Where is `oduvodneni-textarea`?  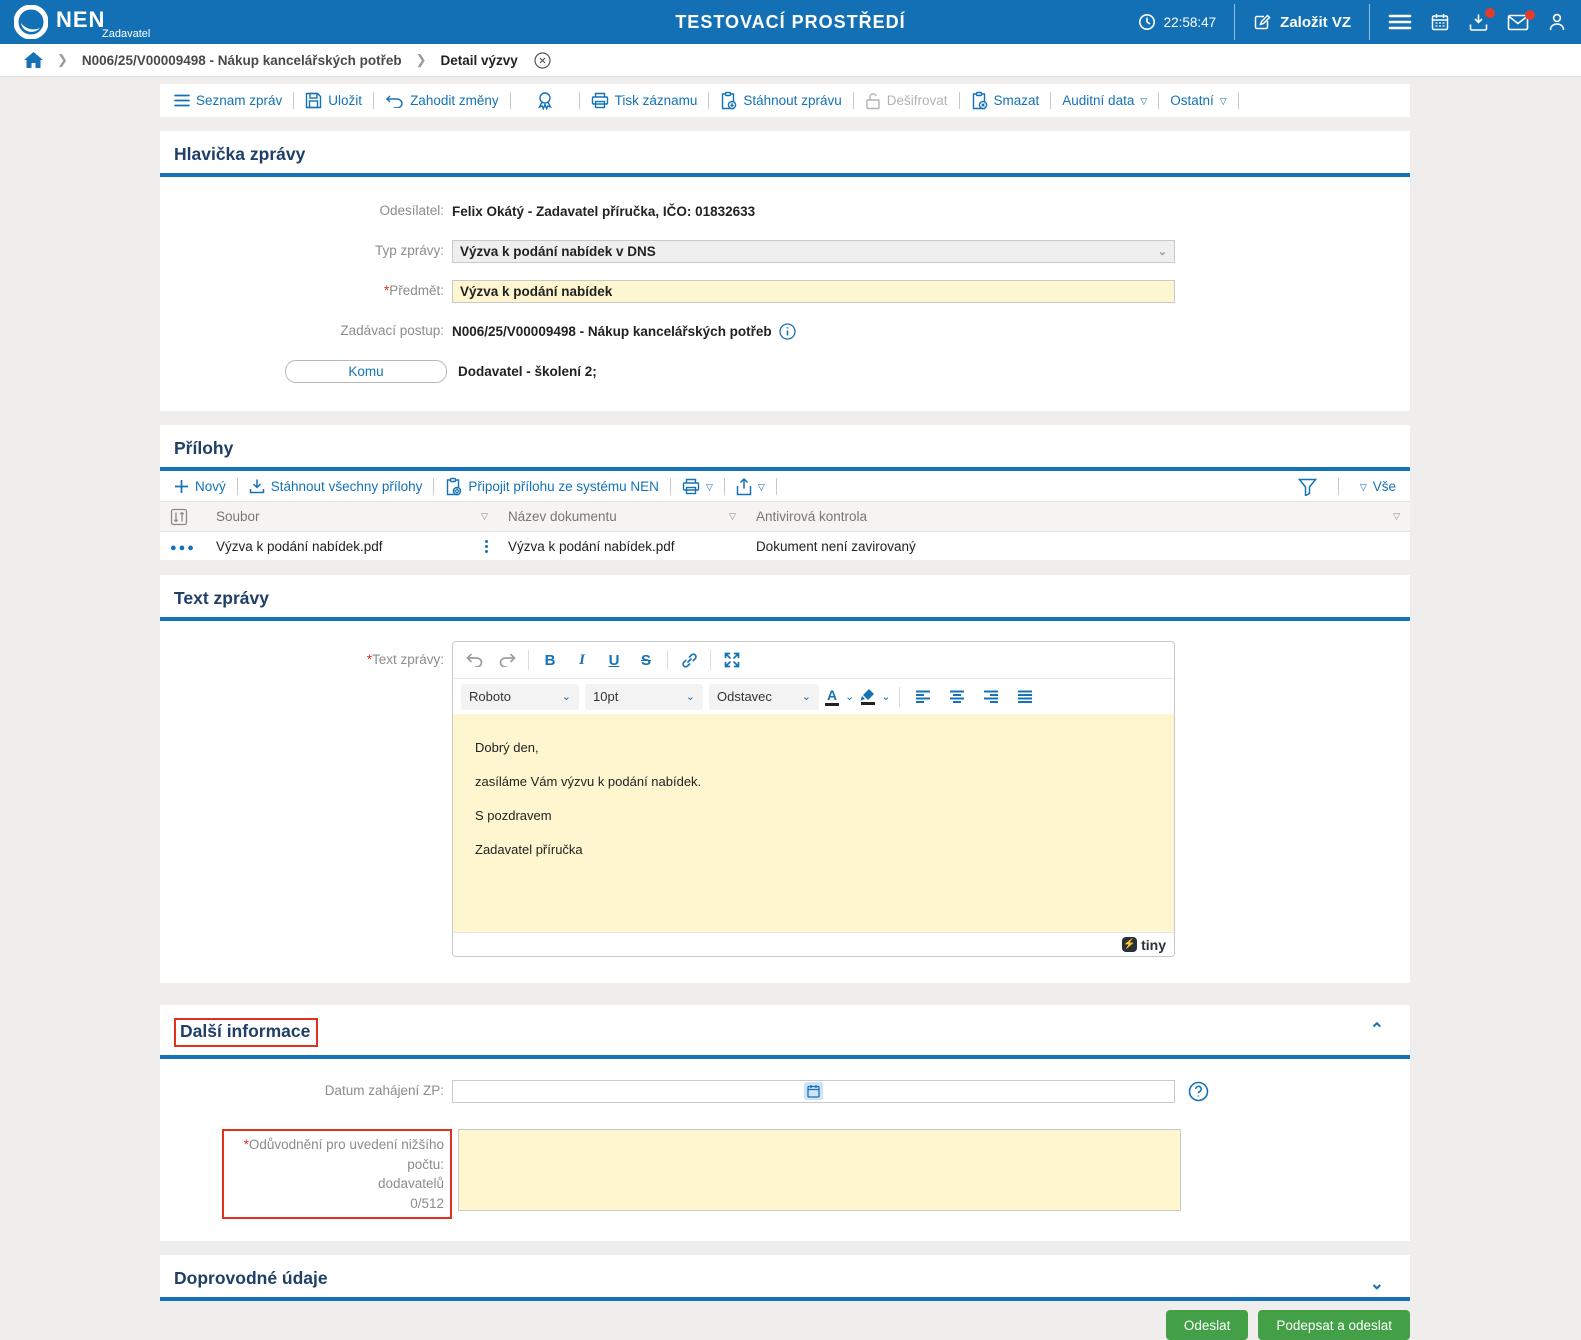
oduvodneni-textarea is located at coordinates (819, 1170).